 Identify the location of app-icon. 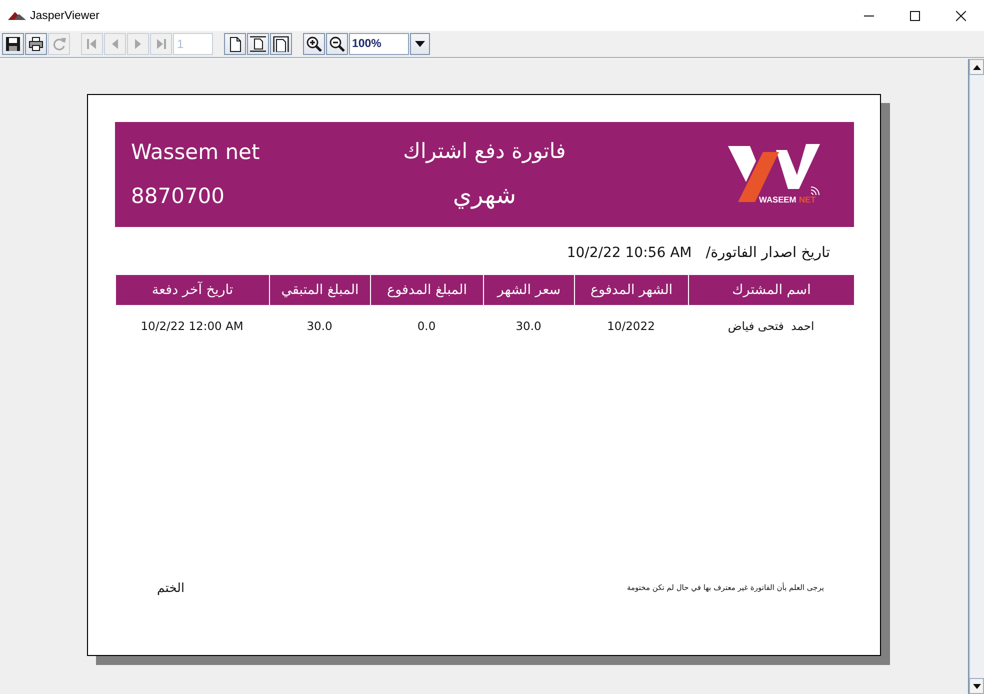
(17, 15).